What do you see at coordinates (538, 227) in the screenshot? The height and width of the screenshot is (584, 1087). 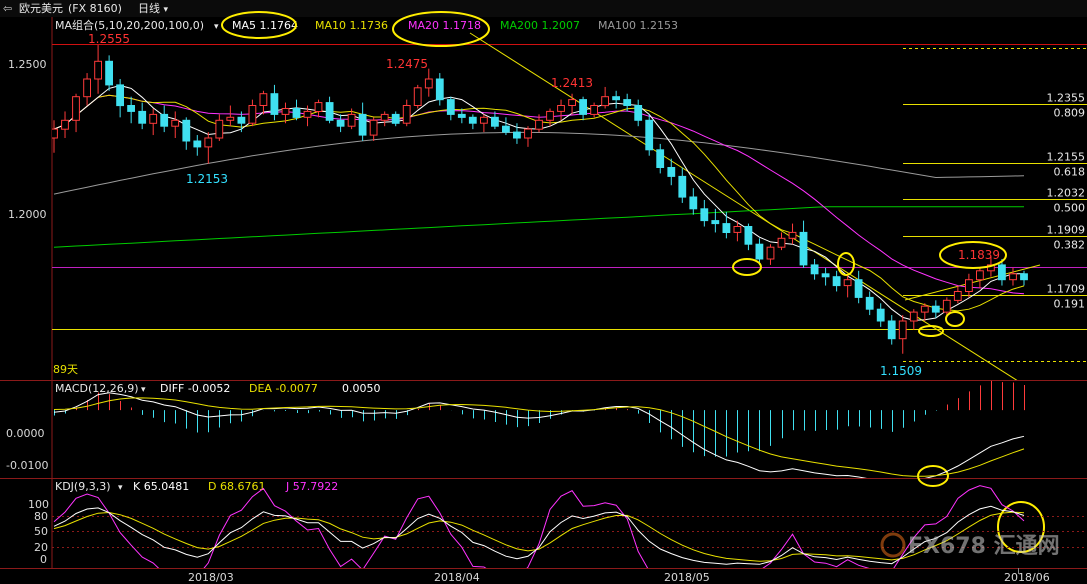 I see `ma200-line` at bounding box center [538, 227].